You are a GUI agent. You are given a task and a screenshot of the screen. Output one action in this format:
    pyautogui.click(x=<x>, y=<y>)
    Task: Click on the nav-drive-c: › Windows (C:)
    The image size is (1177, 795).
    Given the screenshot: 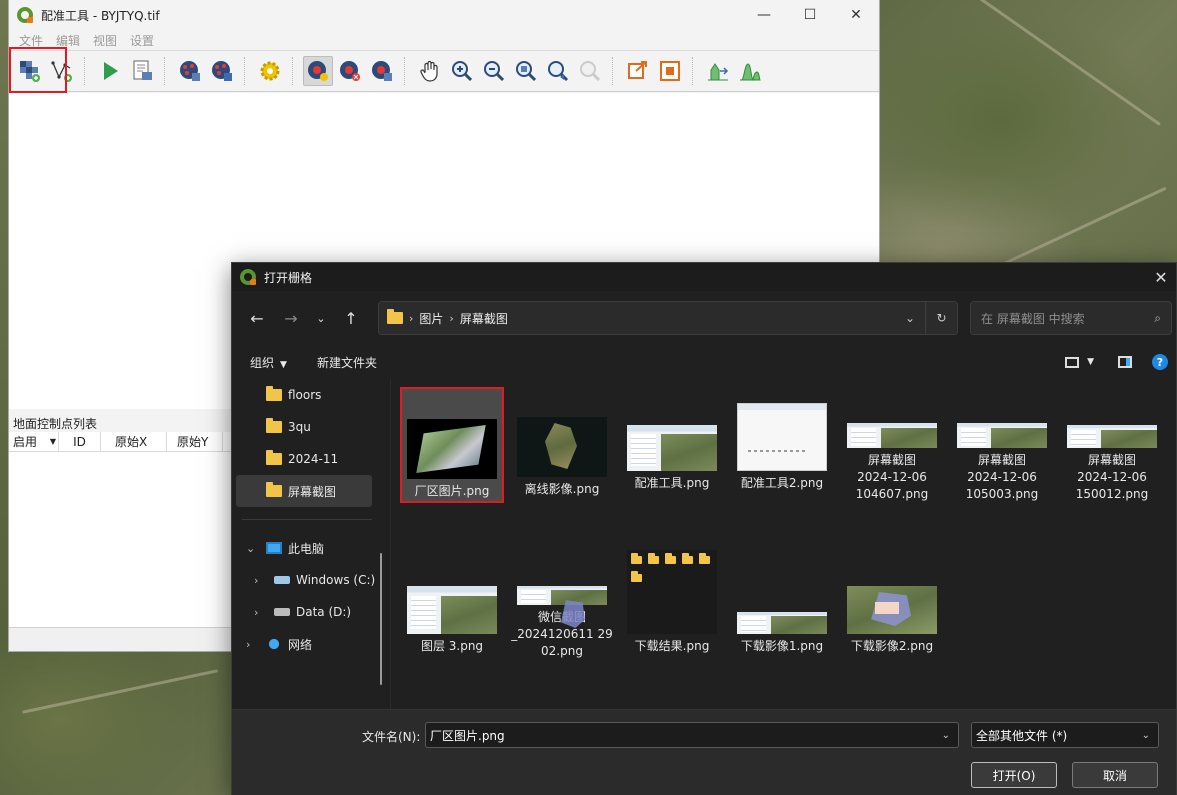 What is the action you would take?
    pyautogui.click(x=306, y=580)
    